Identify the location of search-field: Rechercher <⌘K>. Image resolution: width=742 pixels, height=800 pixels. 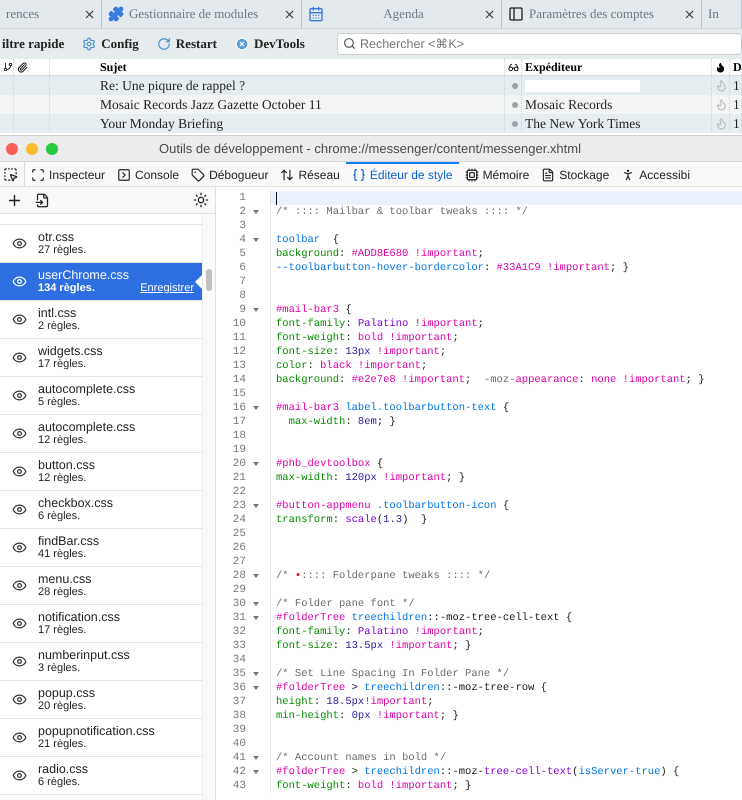
(539, 44).